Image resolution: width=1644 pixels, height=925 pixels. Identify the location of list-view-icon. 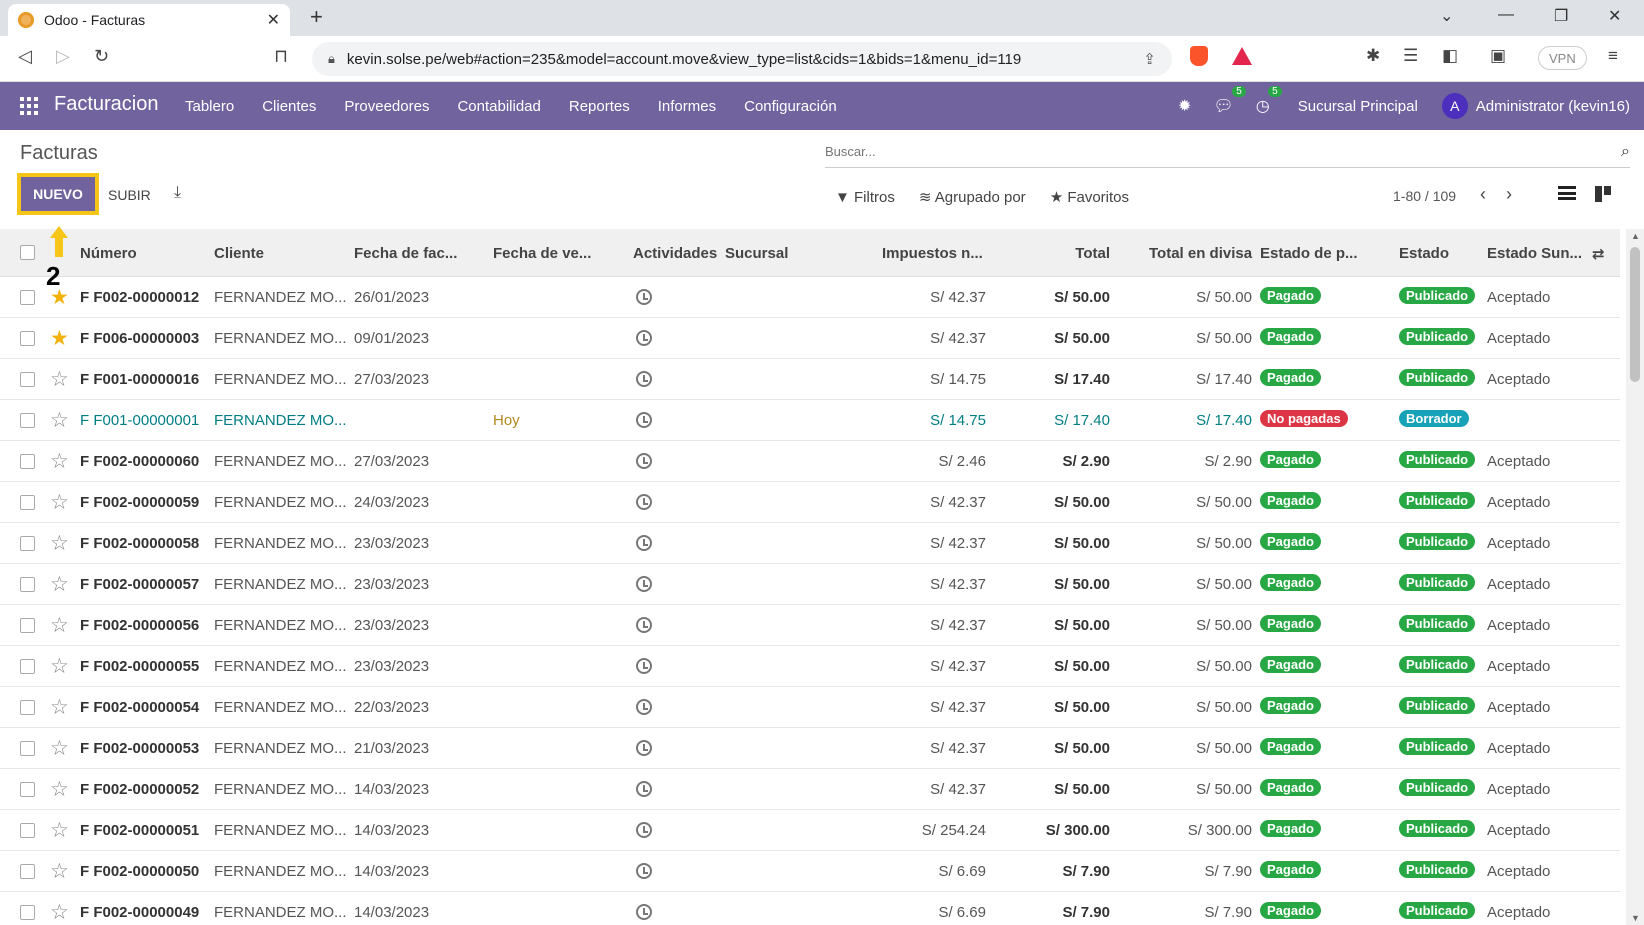
(1567, 193).